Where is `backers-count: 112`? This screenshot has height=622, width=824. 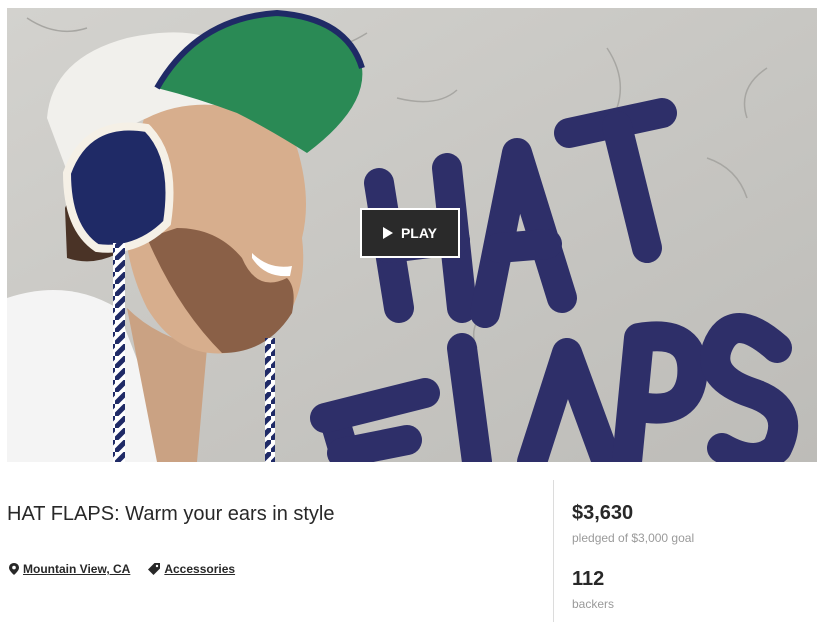
backers-count: 112 is located at coordinates (588, 579).